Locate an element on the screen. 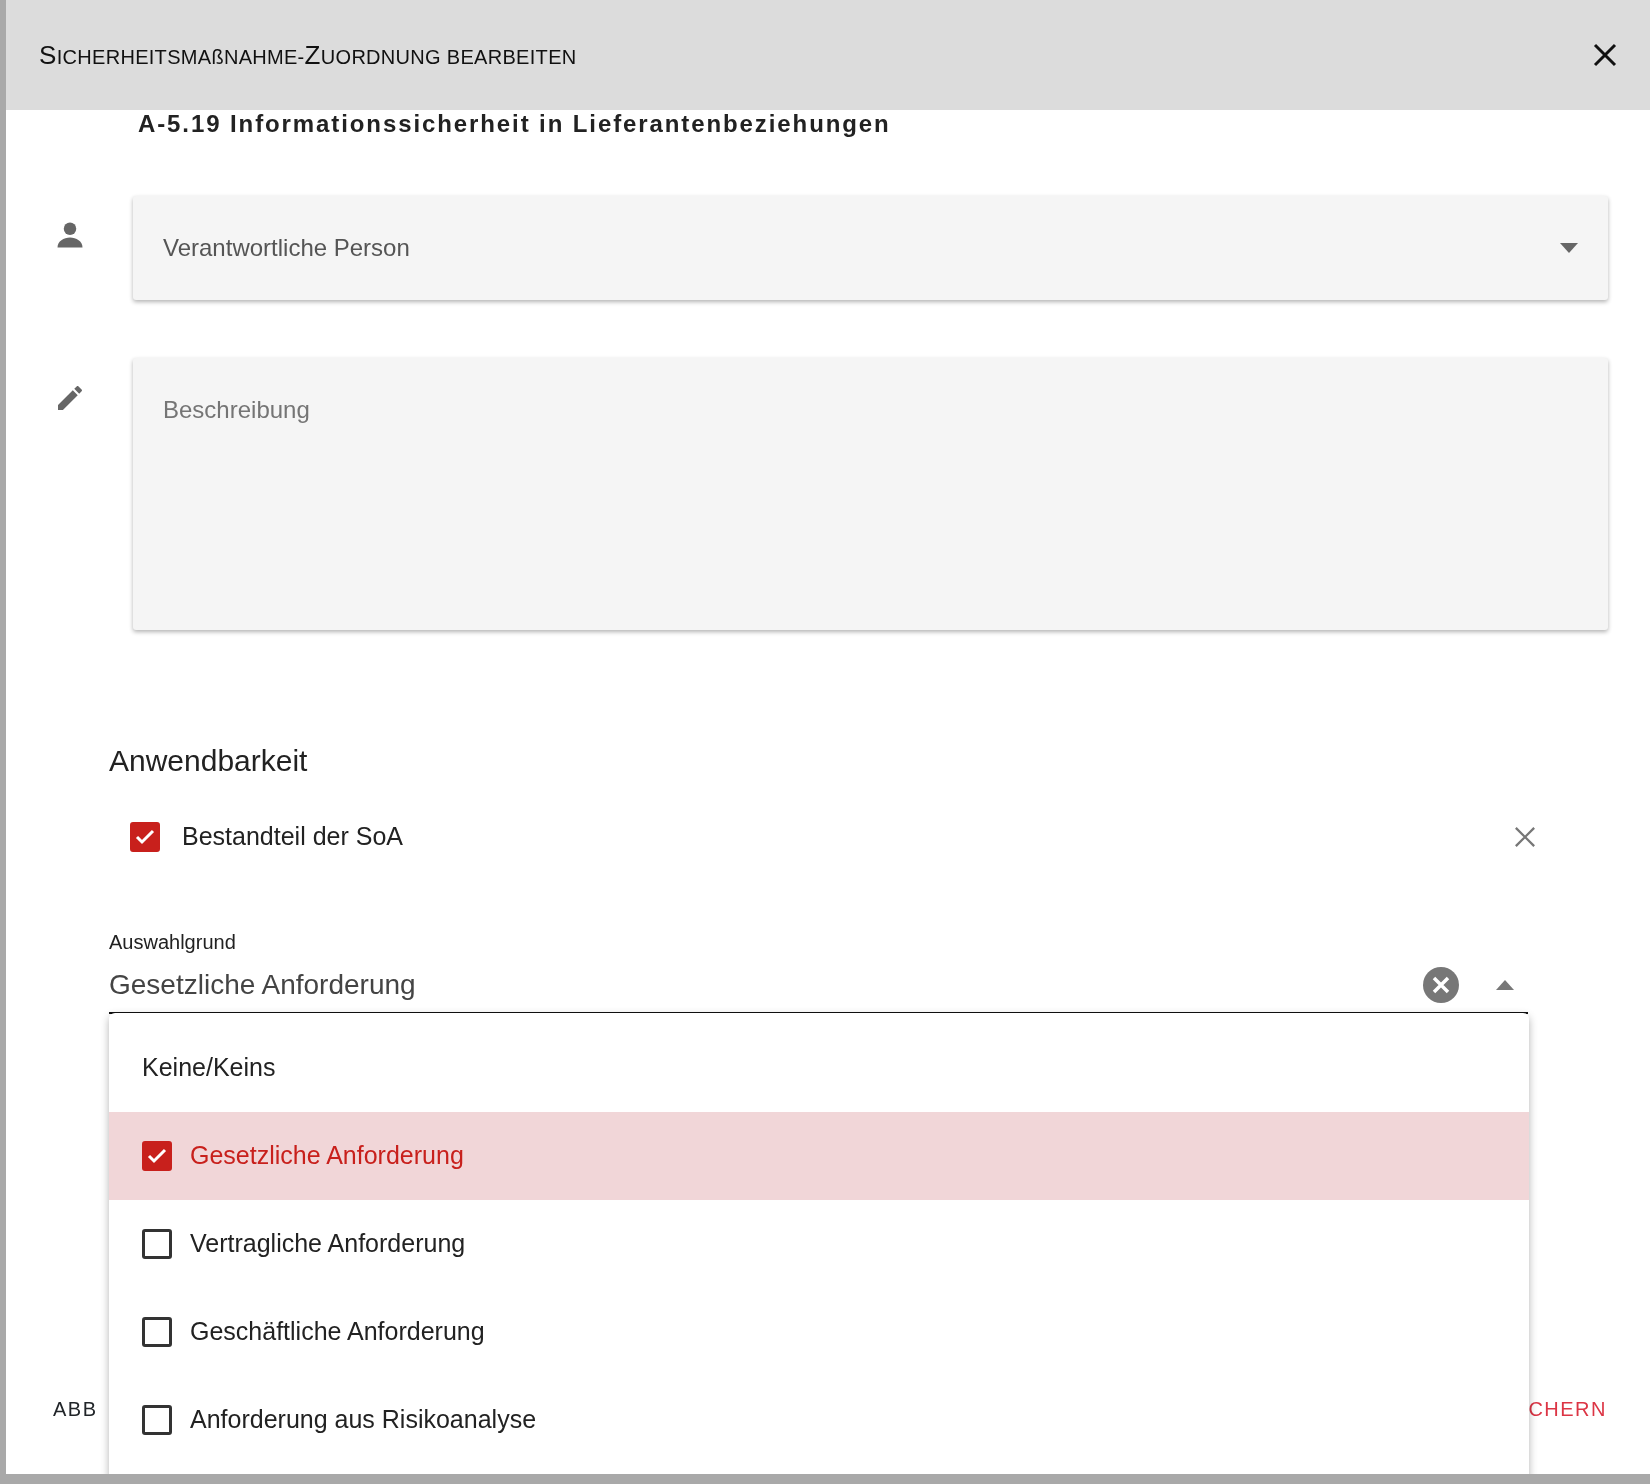 The height and width of the screenshot is (1484, 1650). person-icon is located at coordinates (69, 235).